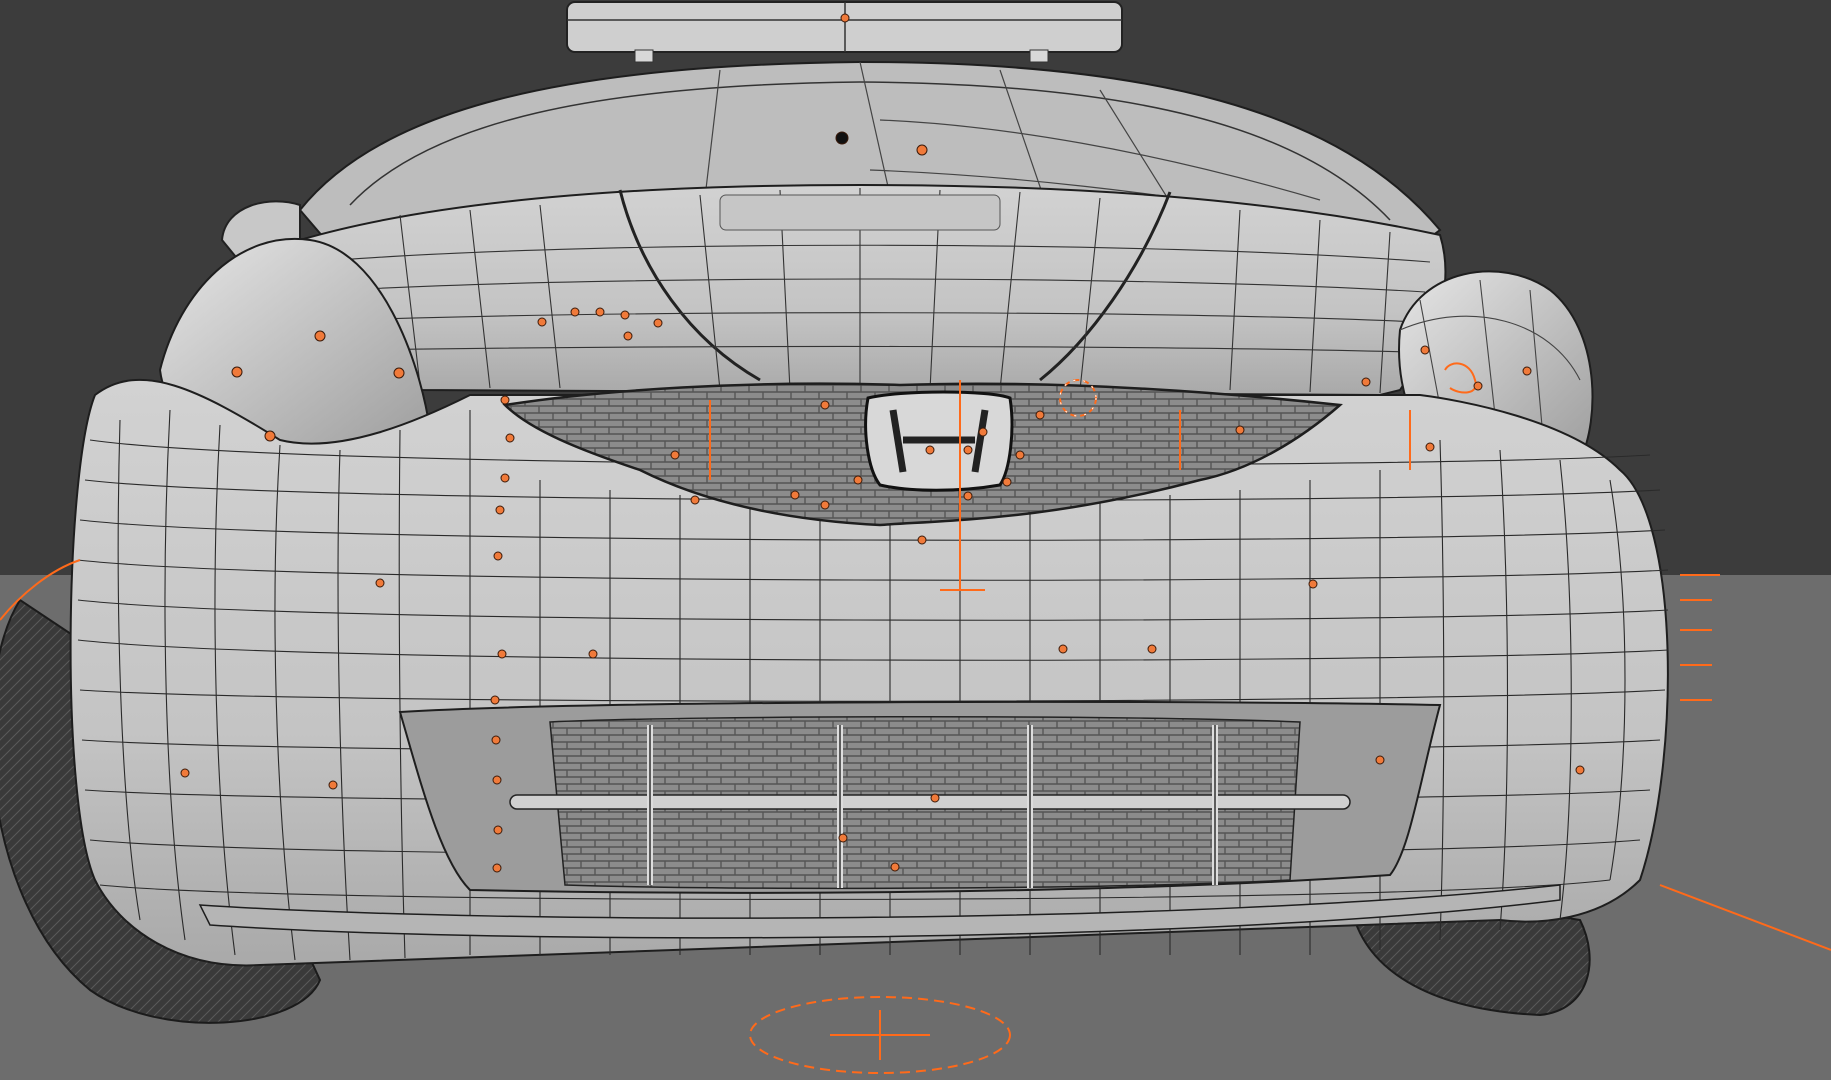 Image resolution: width=1831 pixels, height=1080 pixels. What do you see at coordinates (920, 797) in the screenshot?
I see `lower-grille` at bounding box center [920, 797].